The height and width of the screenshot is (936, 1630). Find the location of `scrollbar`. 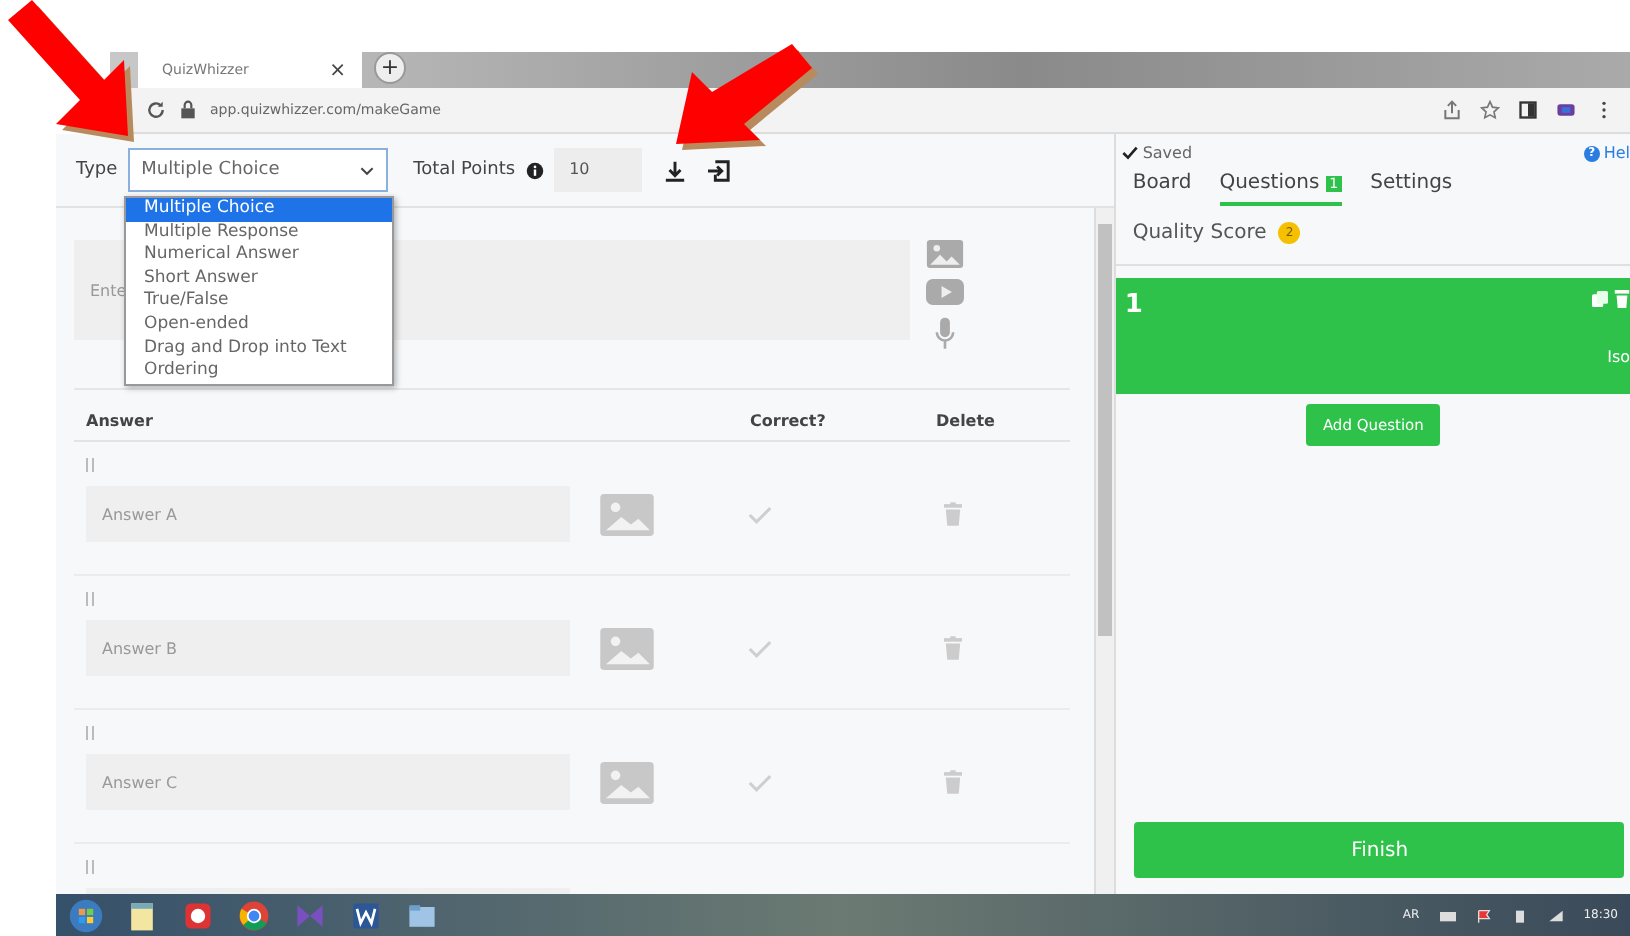

scrollbar is located at coordinates (1104, 551).